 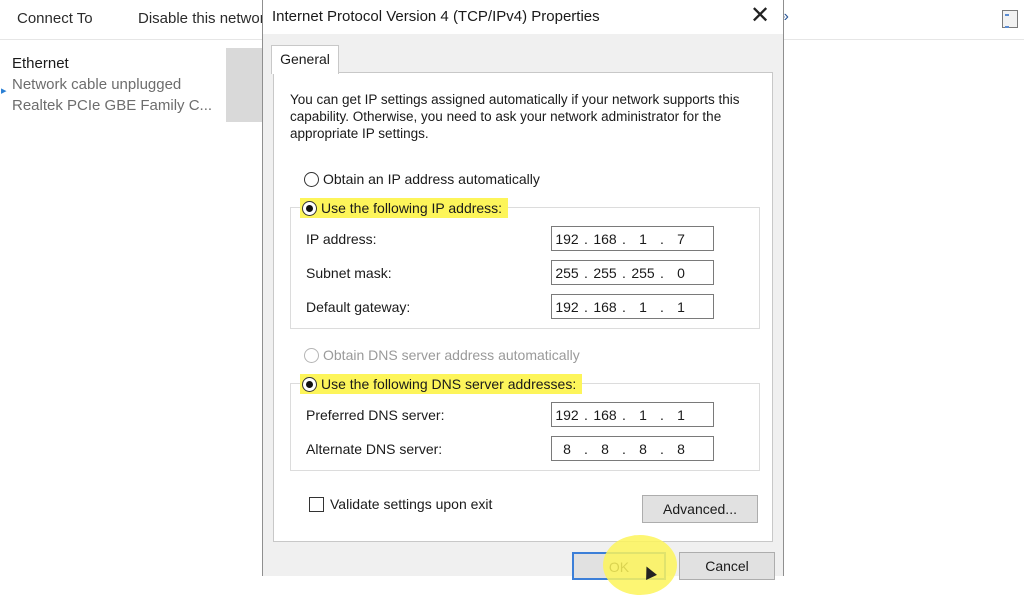 I want to click on subnet-mask-input: 255. 255. 255. 0, so click(x=632, y=272).